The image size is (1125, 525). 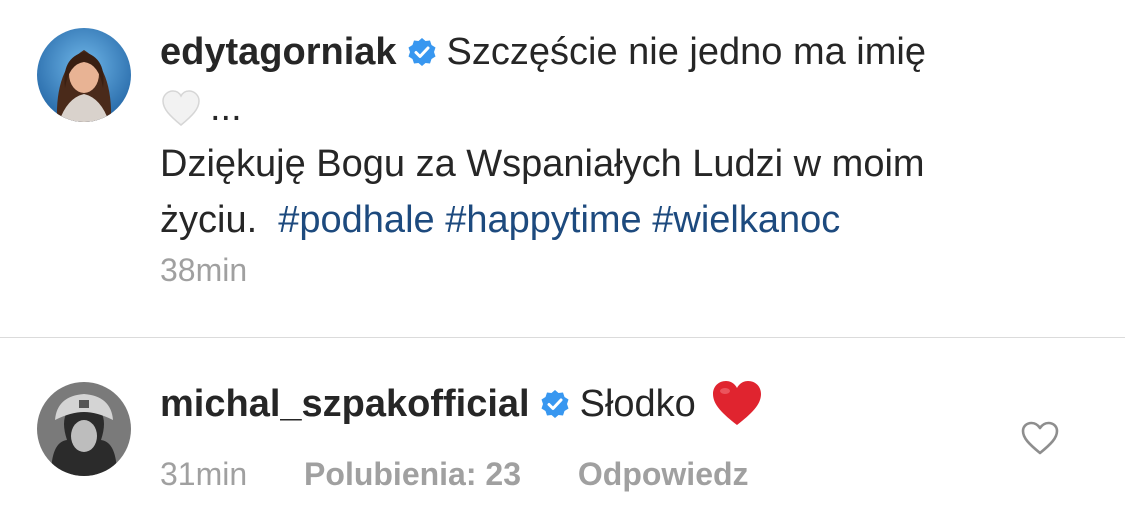 I want to click on caption-meta: 38min, so click(x=227, y=270).